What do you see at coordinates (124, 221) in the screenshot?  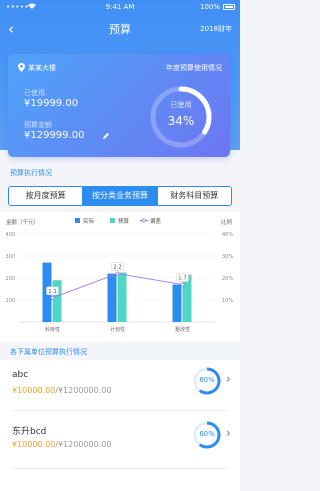 I see `legend-label: 预算` at bounding box center [124, 221].